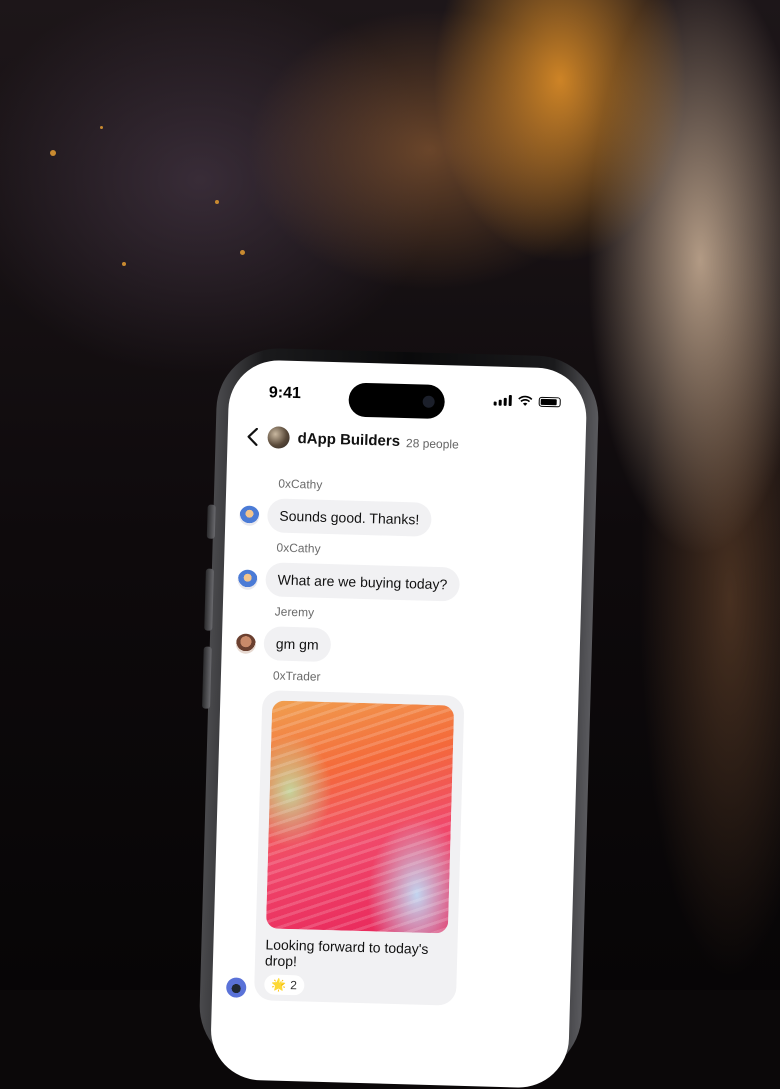  I want to click on camera-icon, so click(428, 401).